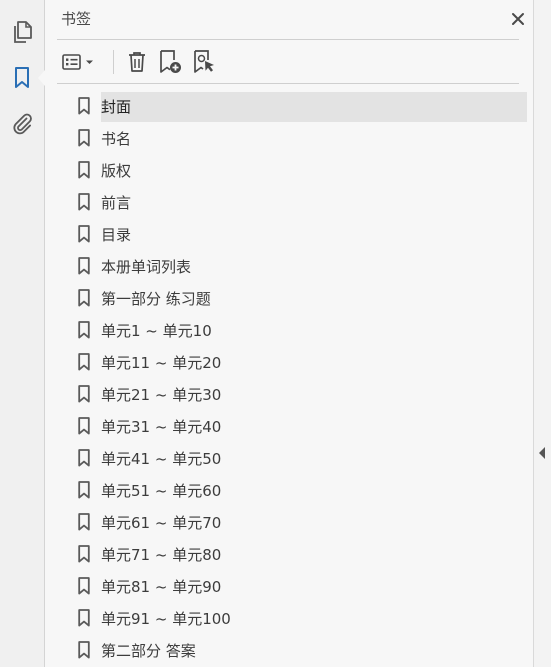 Image resolution: width=551 pixels, height=667 pixels. What do you see at coordinates (116, 235) in the screenshot?
I see `bookmark-label: 目录` at bounding box center [116, 235].